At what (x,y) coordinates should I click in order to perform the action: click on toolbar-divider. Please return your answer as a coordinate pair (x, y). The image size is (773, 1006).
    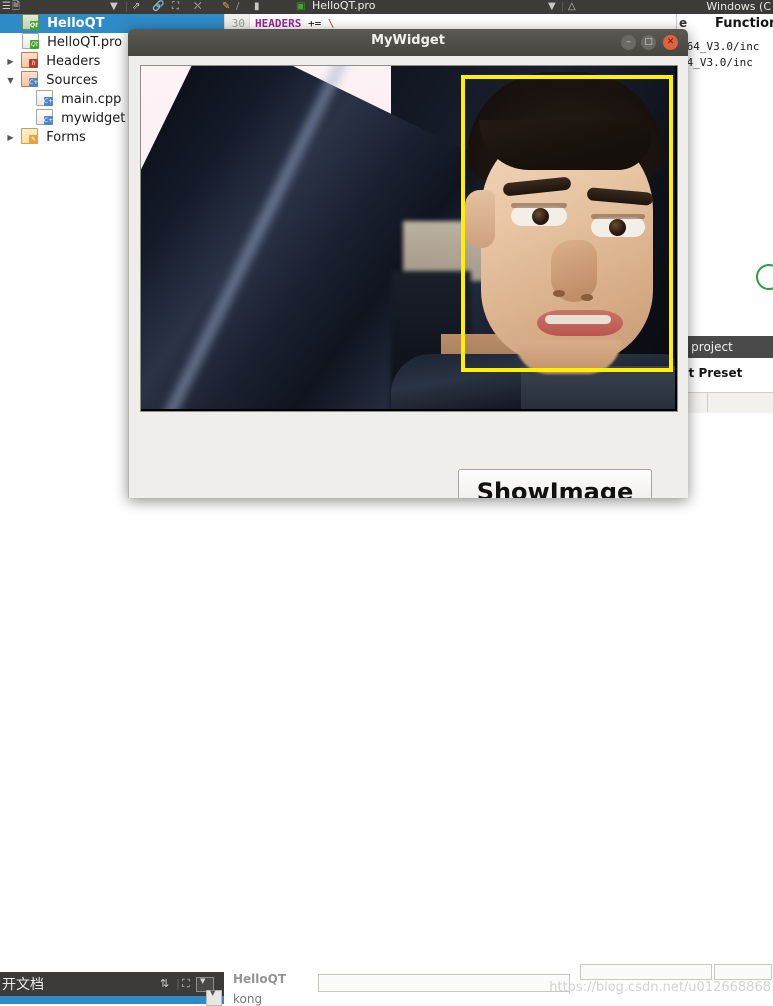
    Looking at the image, I should click on (126, 7).